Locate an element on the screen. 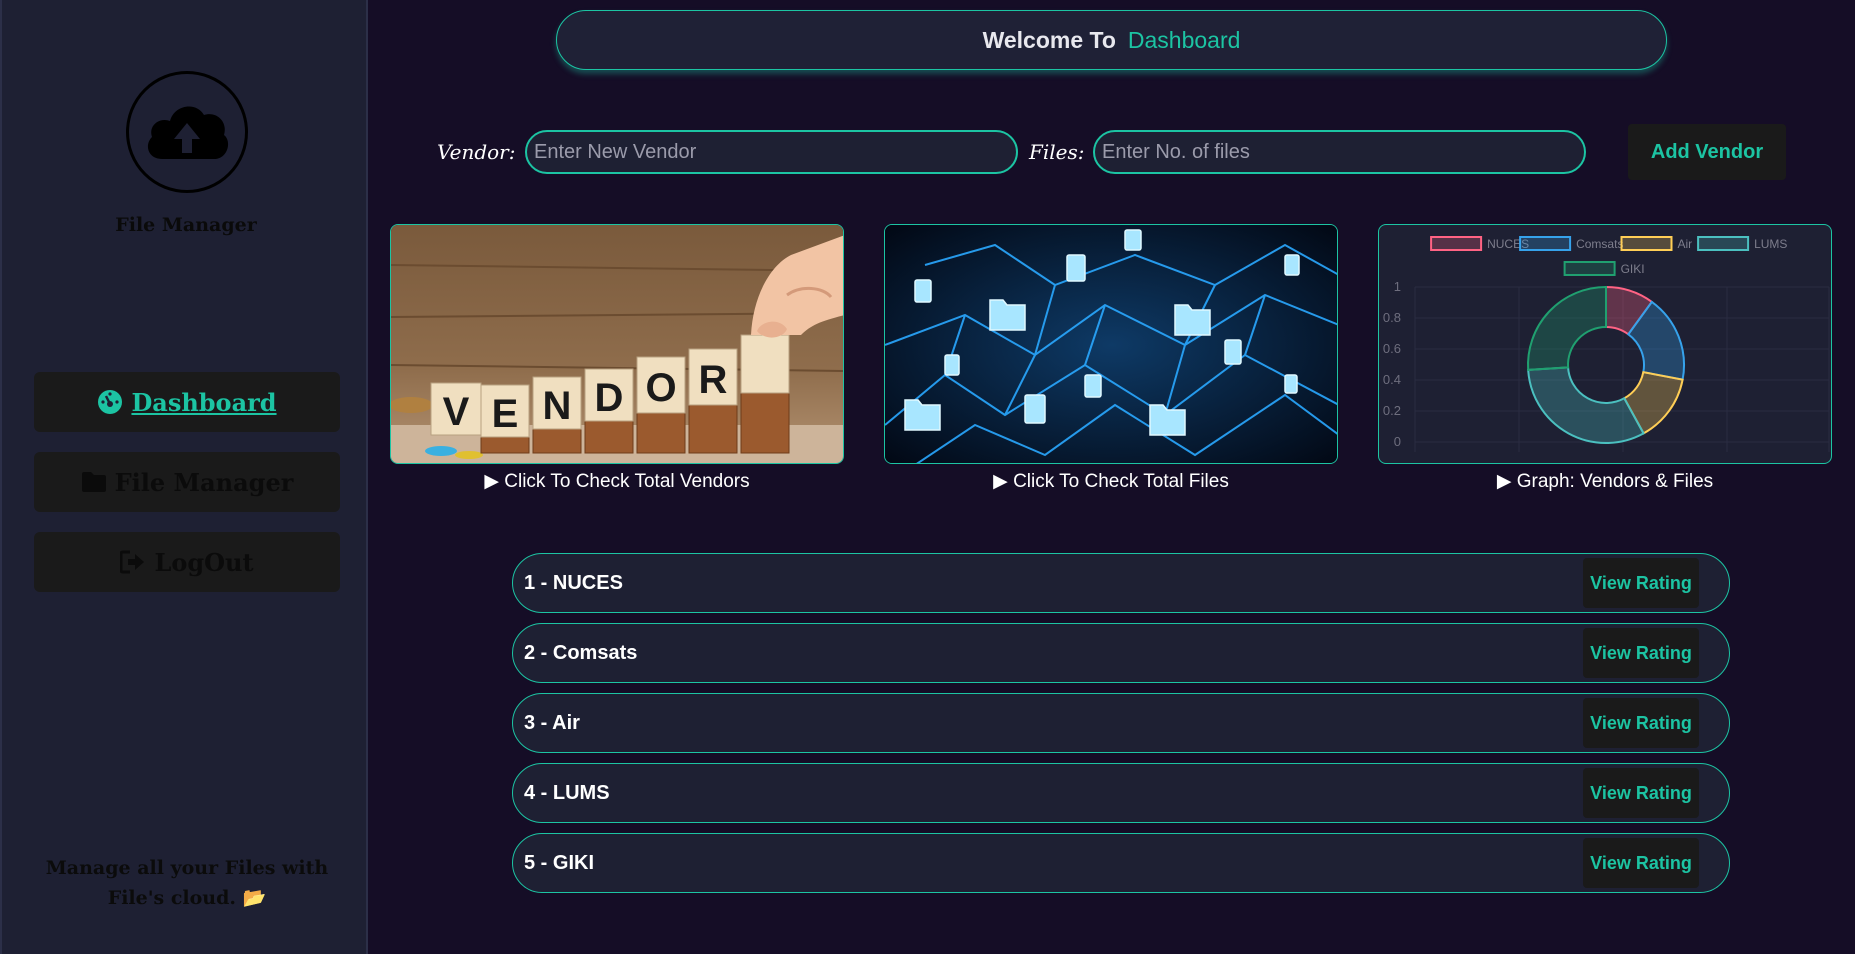  nav-logout-label: LogOut is located at coordinates (204, 562).